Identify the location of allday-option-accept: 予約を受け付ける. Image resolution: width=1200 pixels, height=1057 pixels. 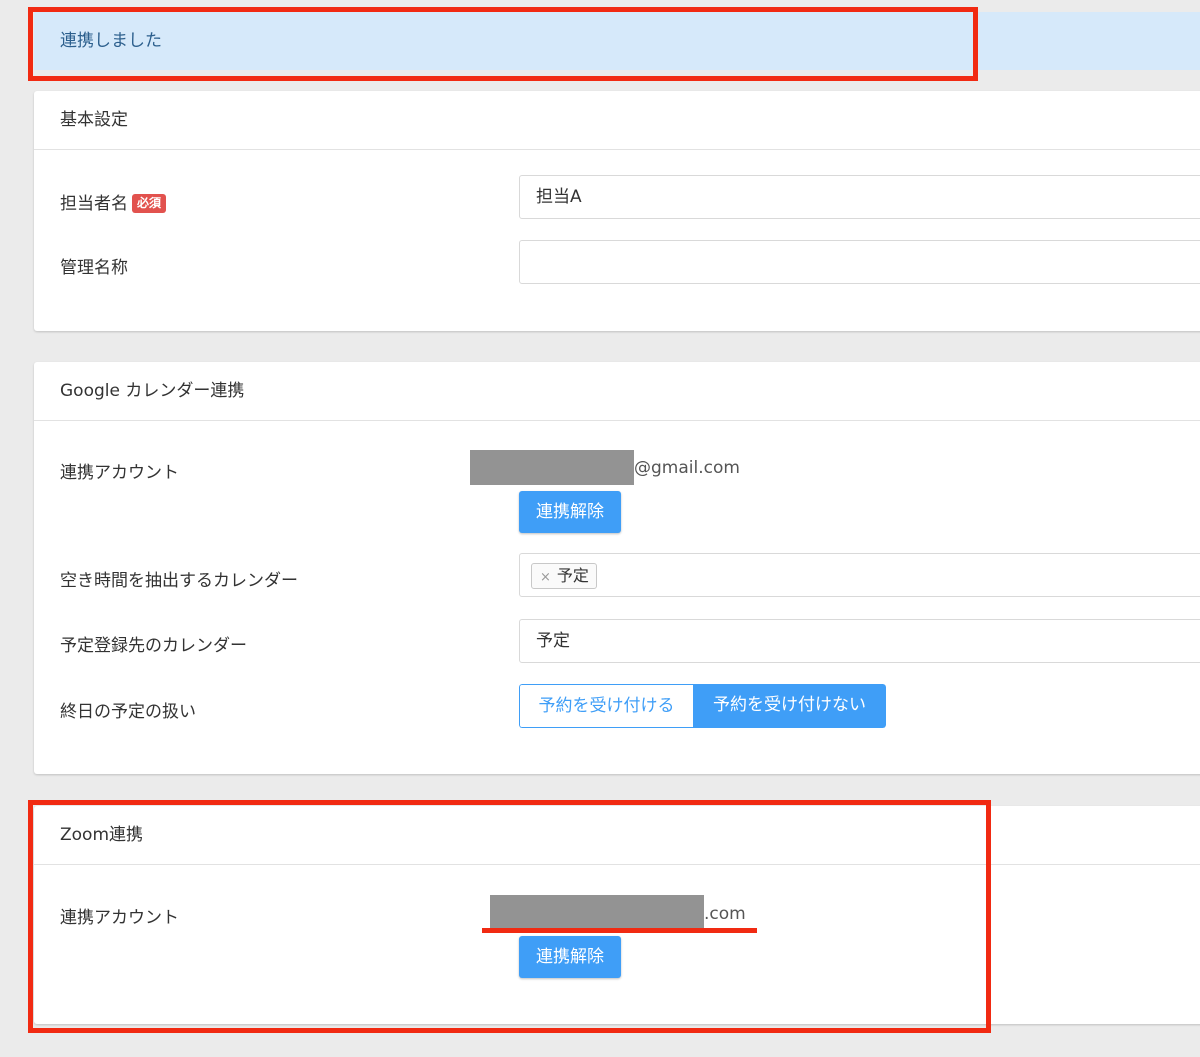
(606, 706).